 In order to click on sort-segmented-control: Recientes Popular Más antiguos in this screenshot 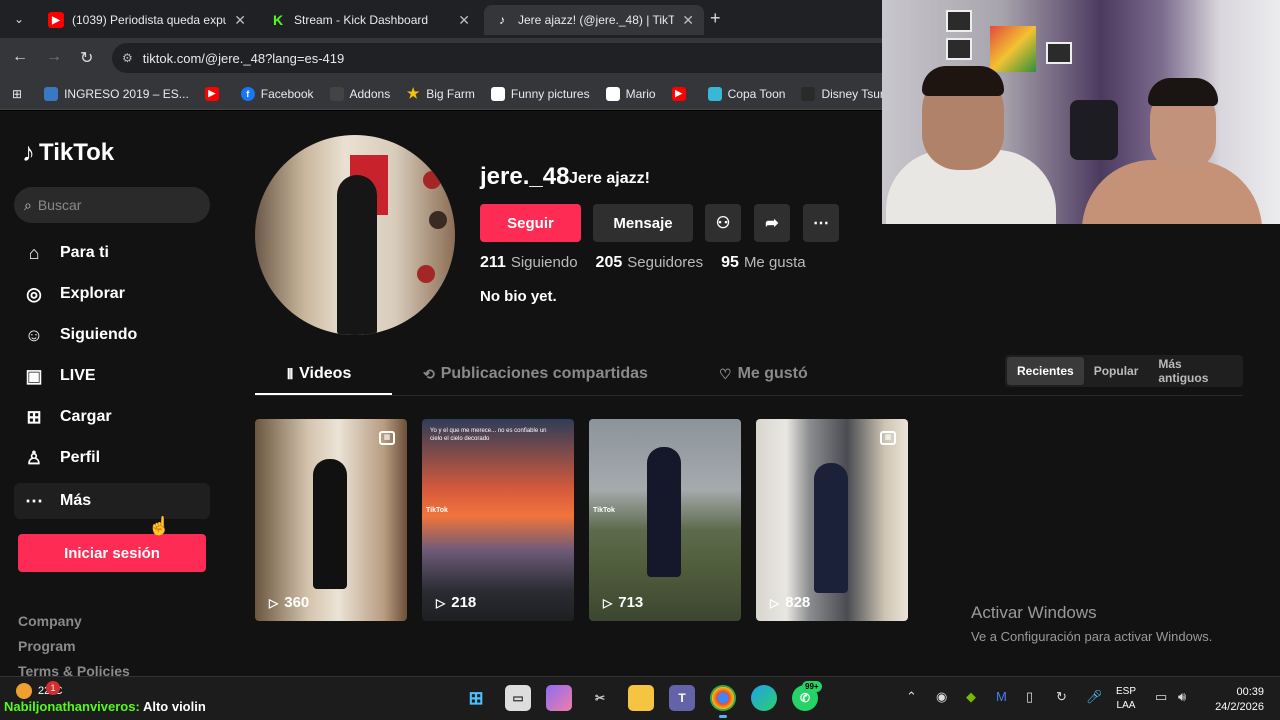, I will do `click(1124, 371)`.